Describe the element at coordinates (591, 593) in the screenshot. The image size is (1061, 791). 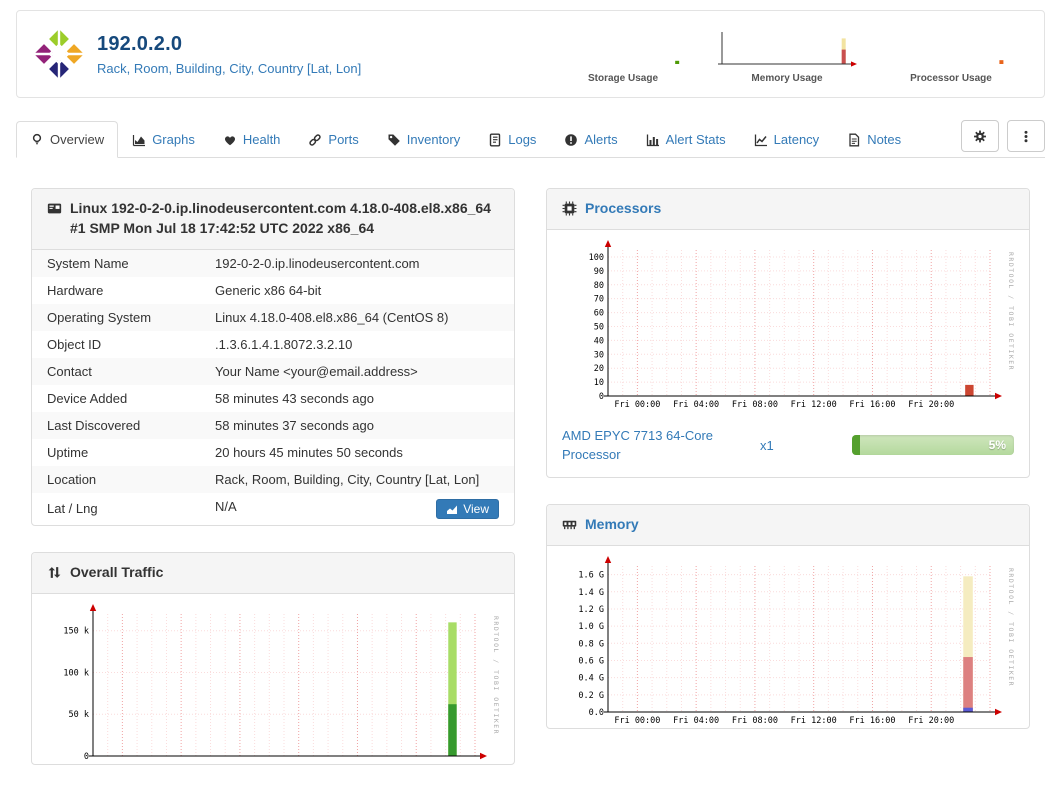
I see `svg-text: 1.4 G` at that location.